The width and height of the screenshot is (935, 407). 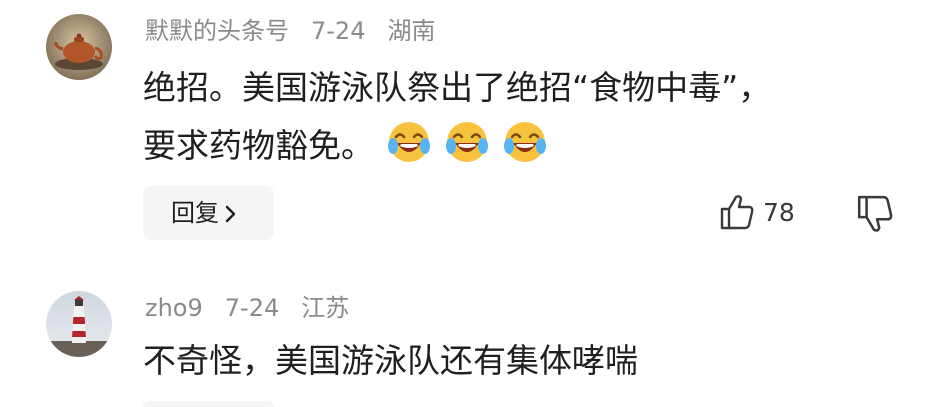 I want to click on chevron-right-icon, so click(x=230, y=214).